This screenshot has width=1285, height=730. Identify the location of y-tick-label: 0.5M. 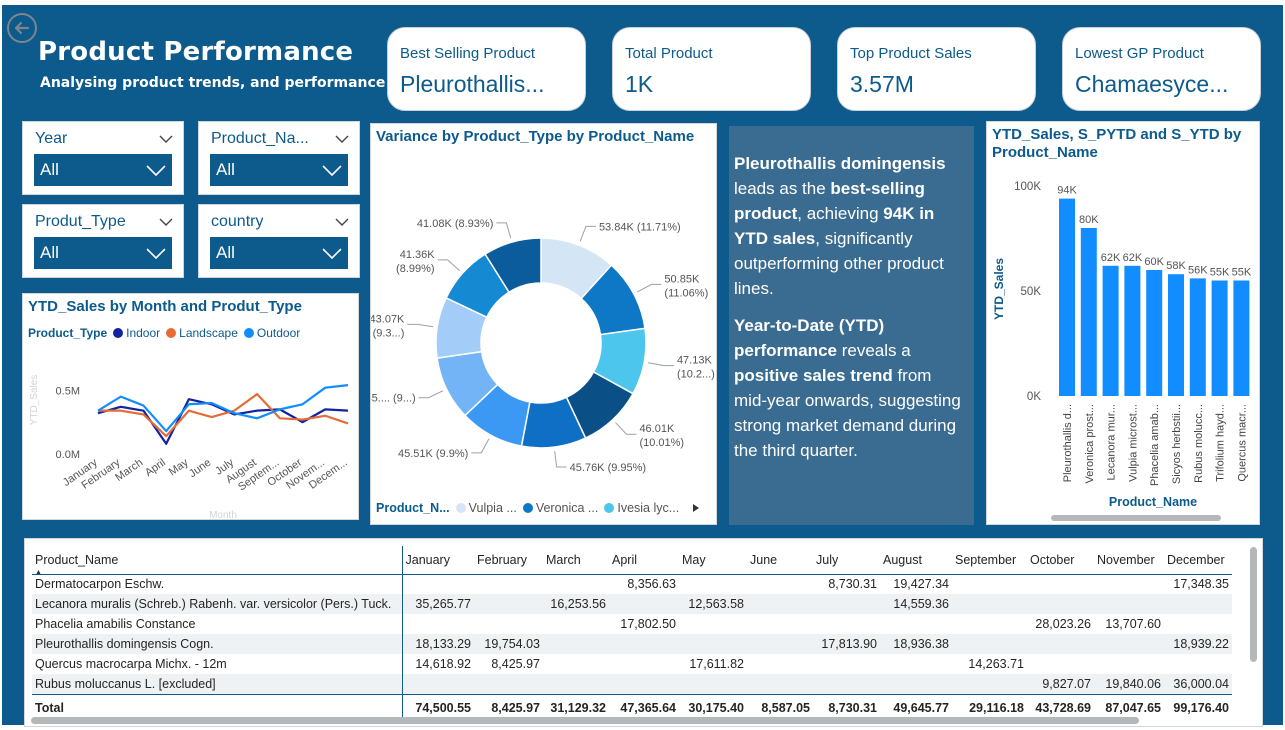
(68, 391).